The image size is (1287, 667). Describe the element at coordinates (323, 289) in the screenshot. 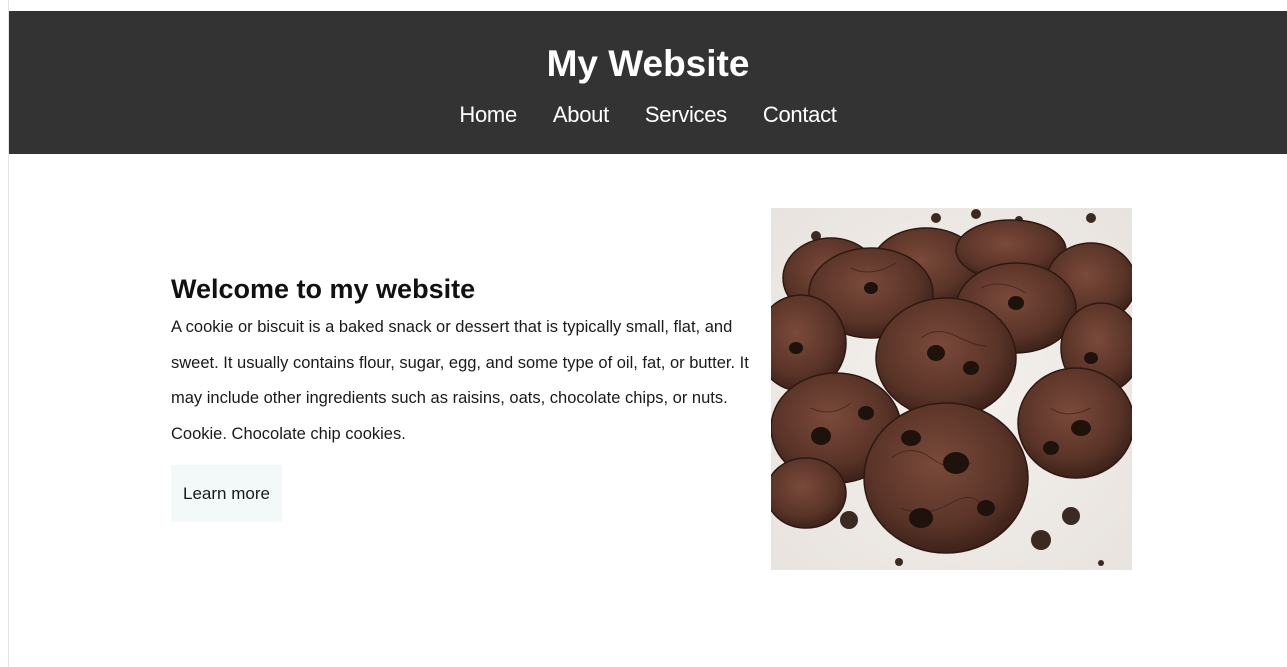

I see `hero-heading: Welcome to my website` at that location.